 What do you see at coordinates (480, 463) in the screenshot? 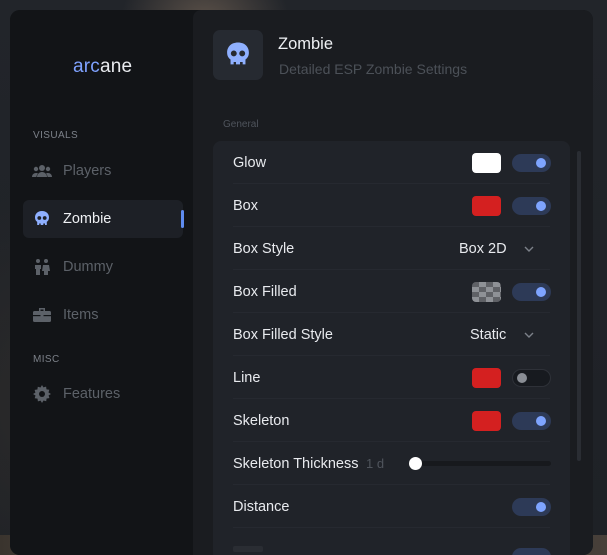
I see `thickness-slider` at bounding box center [480, 463].